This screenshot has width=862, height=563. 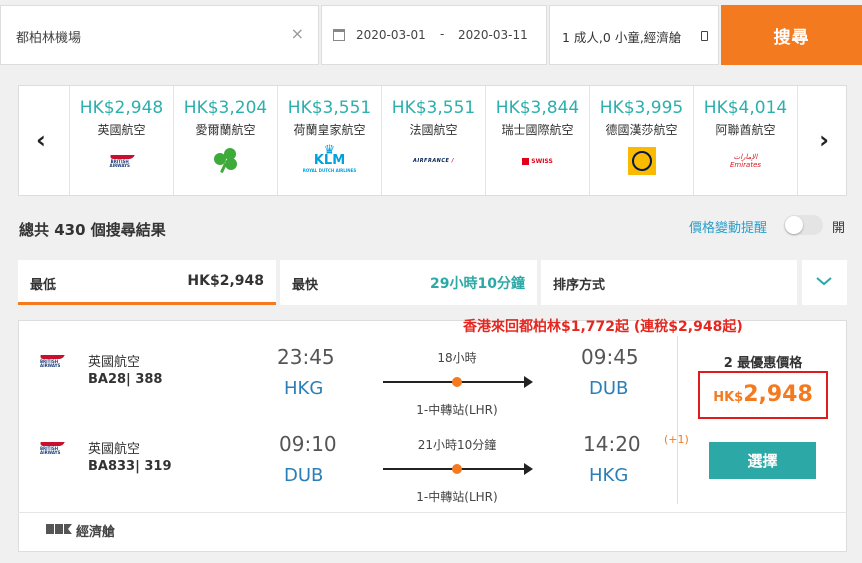 What do you see at coordinates (797, 140) in the screenshot?
I see `carousel-divider` at bounding box center [797, 140].